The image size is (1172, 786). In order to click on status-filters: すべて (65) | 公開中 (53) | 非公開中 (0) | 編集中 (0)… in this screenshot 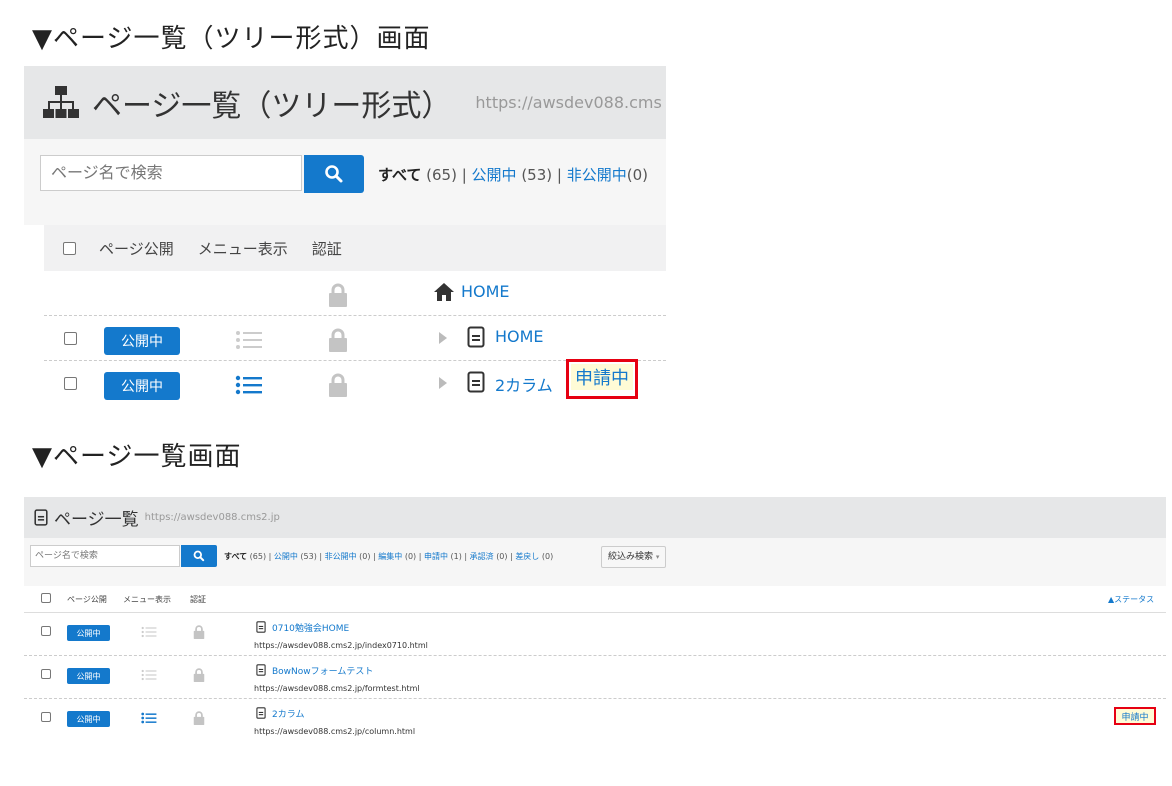, I will do `click(389, 556)`.